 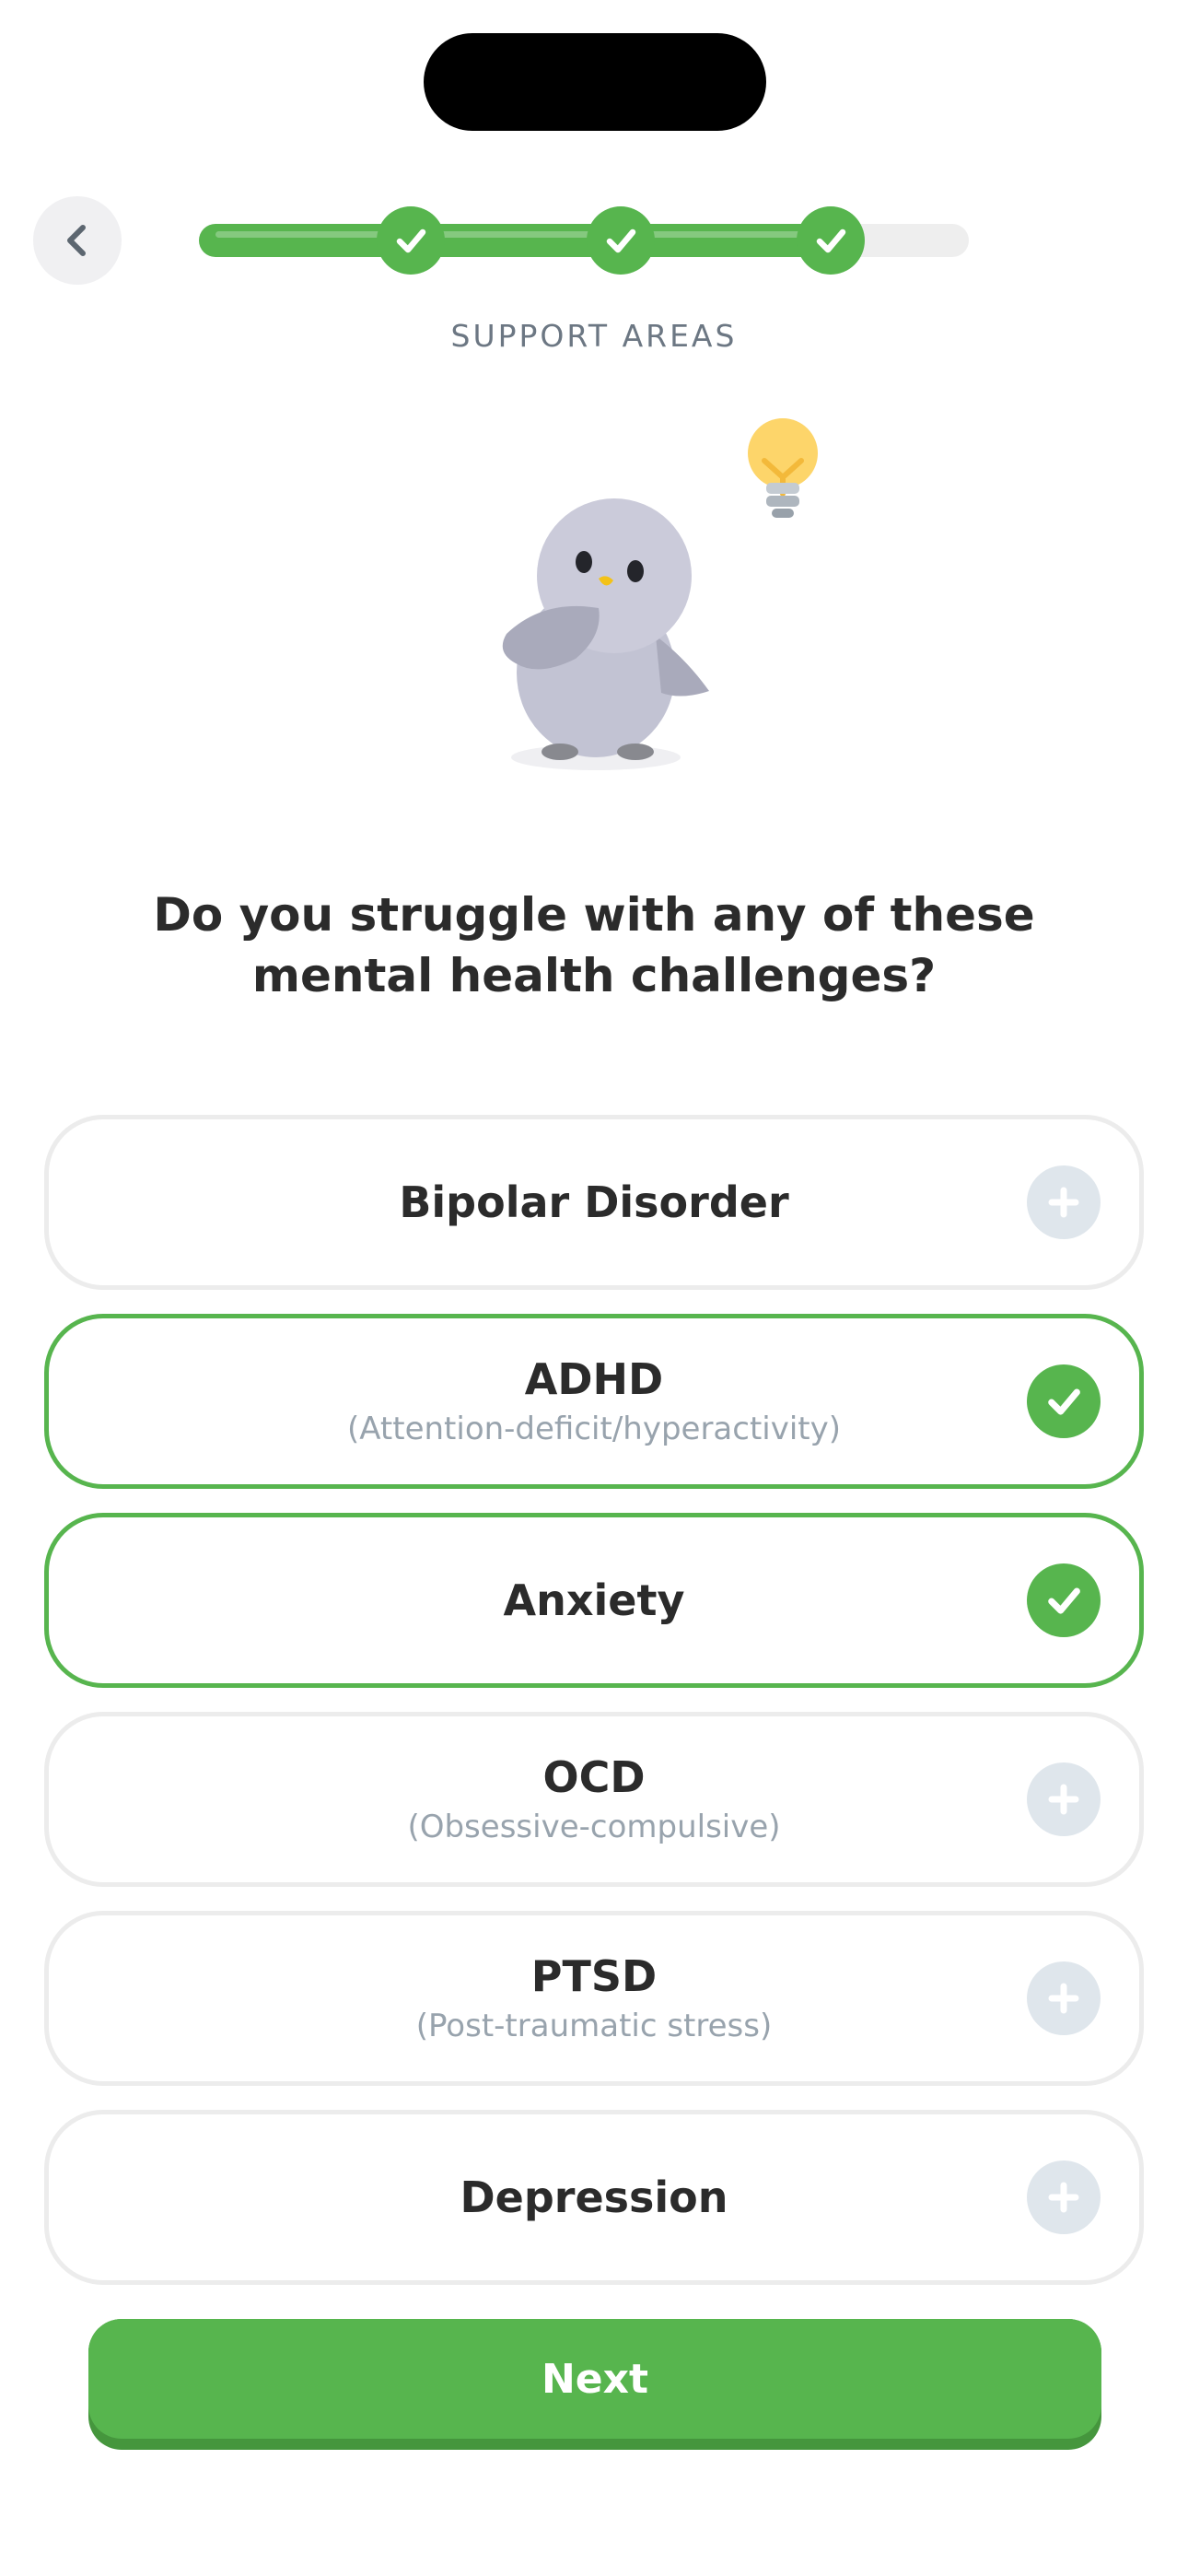 What do you see at coordinates (594, 1429) in the screenshot?
I see `option-subtitle: (Attention-deficit/hyperactivity)` at bounding box center [594, 1429].